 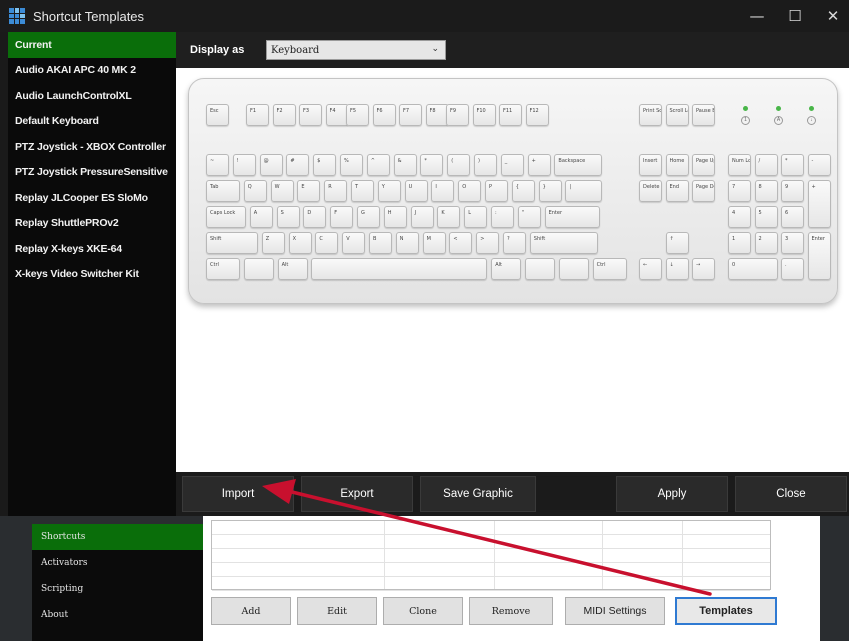 What do you see at coordinates (92, 173) in the screenshot?
I see `template-item-ptz-pressure: PTZ Joystick PressureSensitive` at bounding box center [92, 173].